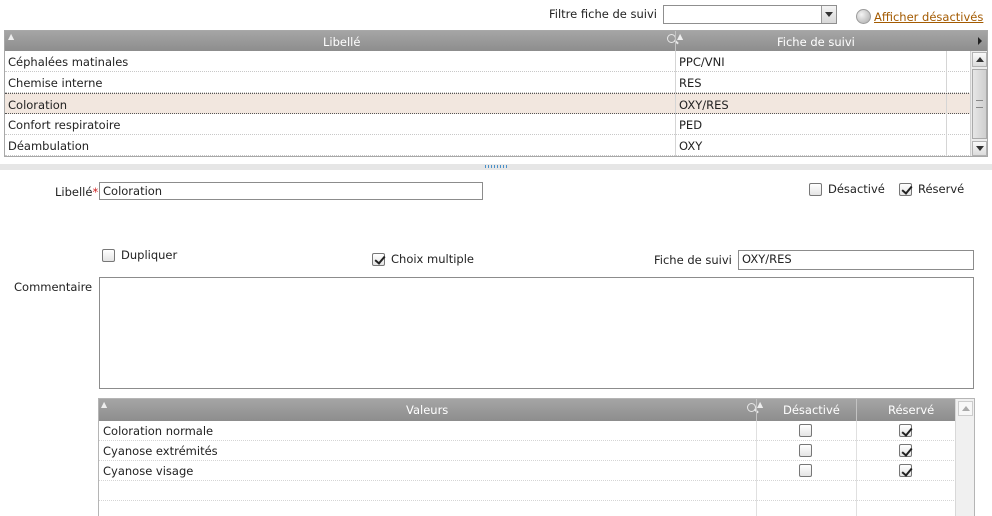 The width and height of the screenshot is (992, 516). I want to click on grid-row: Confort respiratoire PED, so click(488, 124).